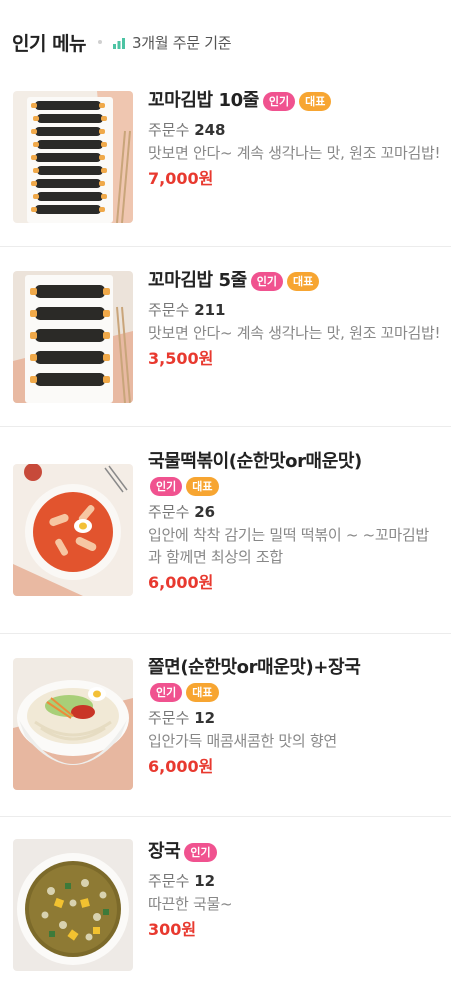 The image size is (451, 1002). I want to click on order-count: 주문수 26, so click(294, 512).